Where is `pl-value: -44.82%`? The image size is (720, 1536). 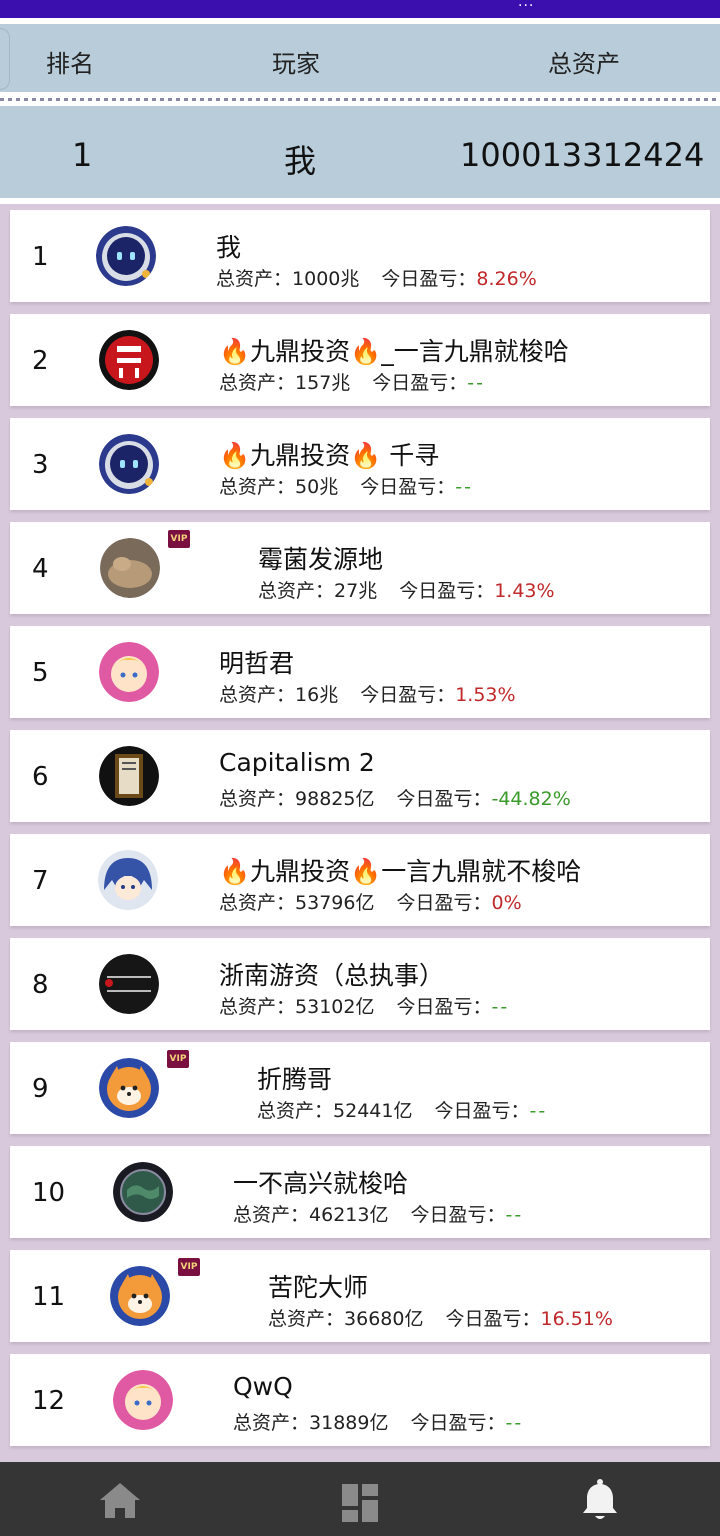 pl-value: -44.82% is located at coordinates (531, 799).